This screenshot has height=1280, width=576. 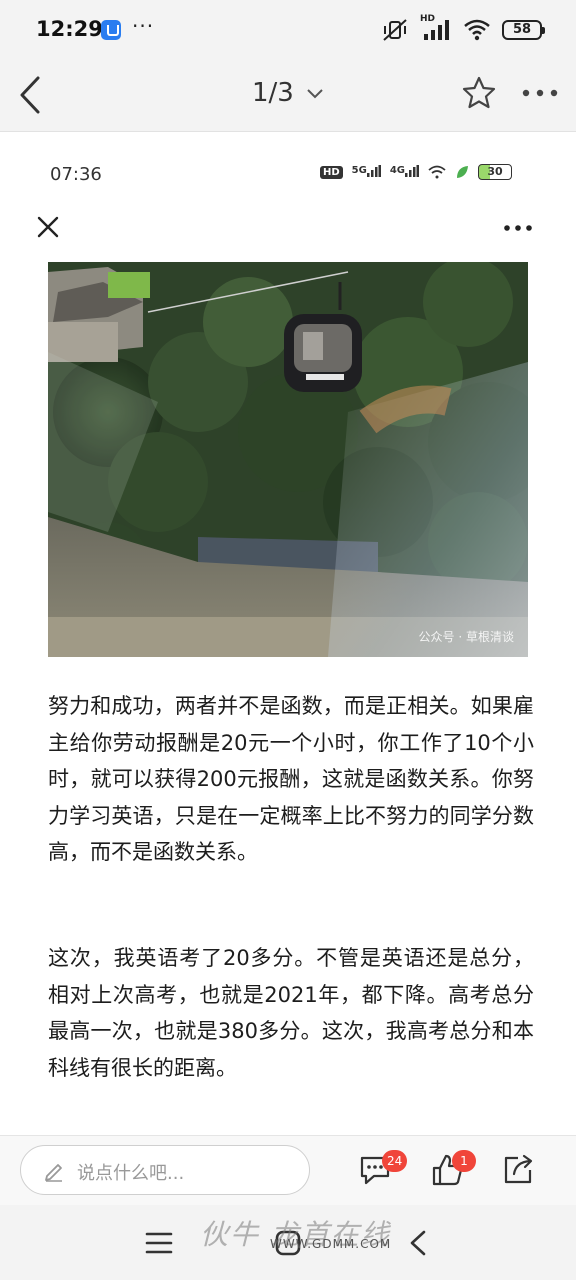 I want to click on share-button, so click(x=520, y=1172).